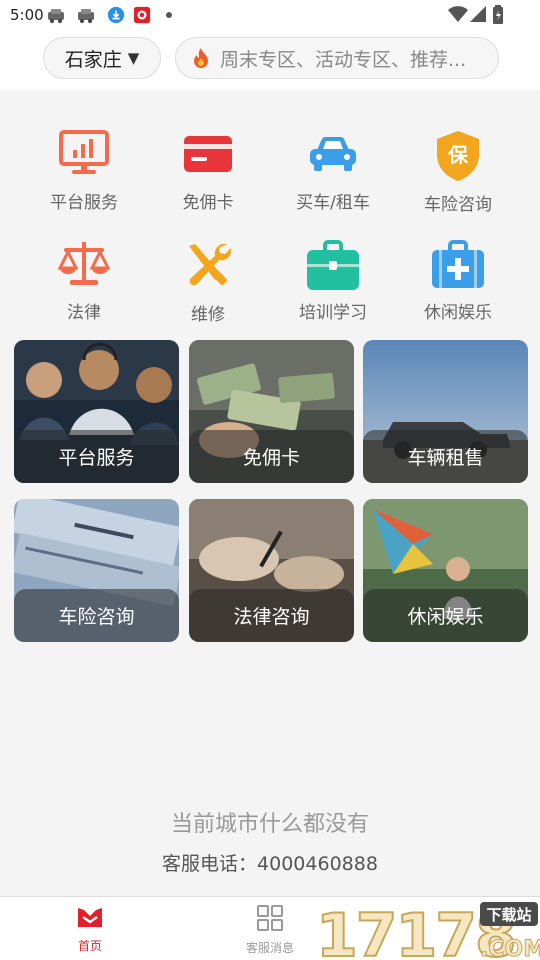 The image size is (540, 960). What do you see at coordinates (142, 15) in the screenshot?
I see `app-notification-icon` at bounding box center [142, 15].